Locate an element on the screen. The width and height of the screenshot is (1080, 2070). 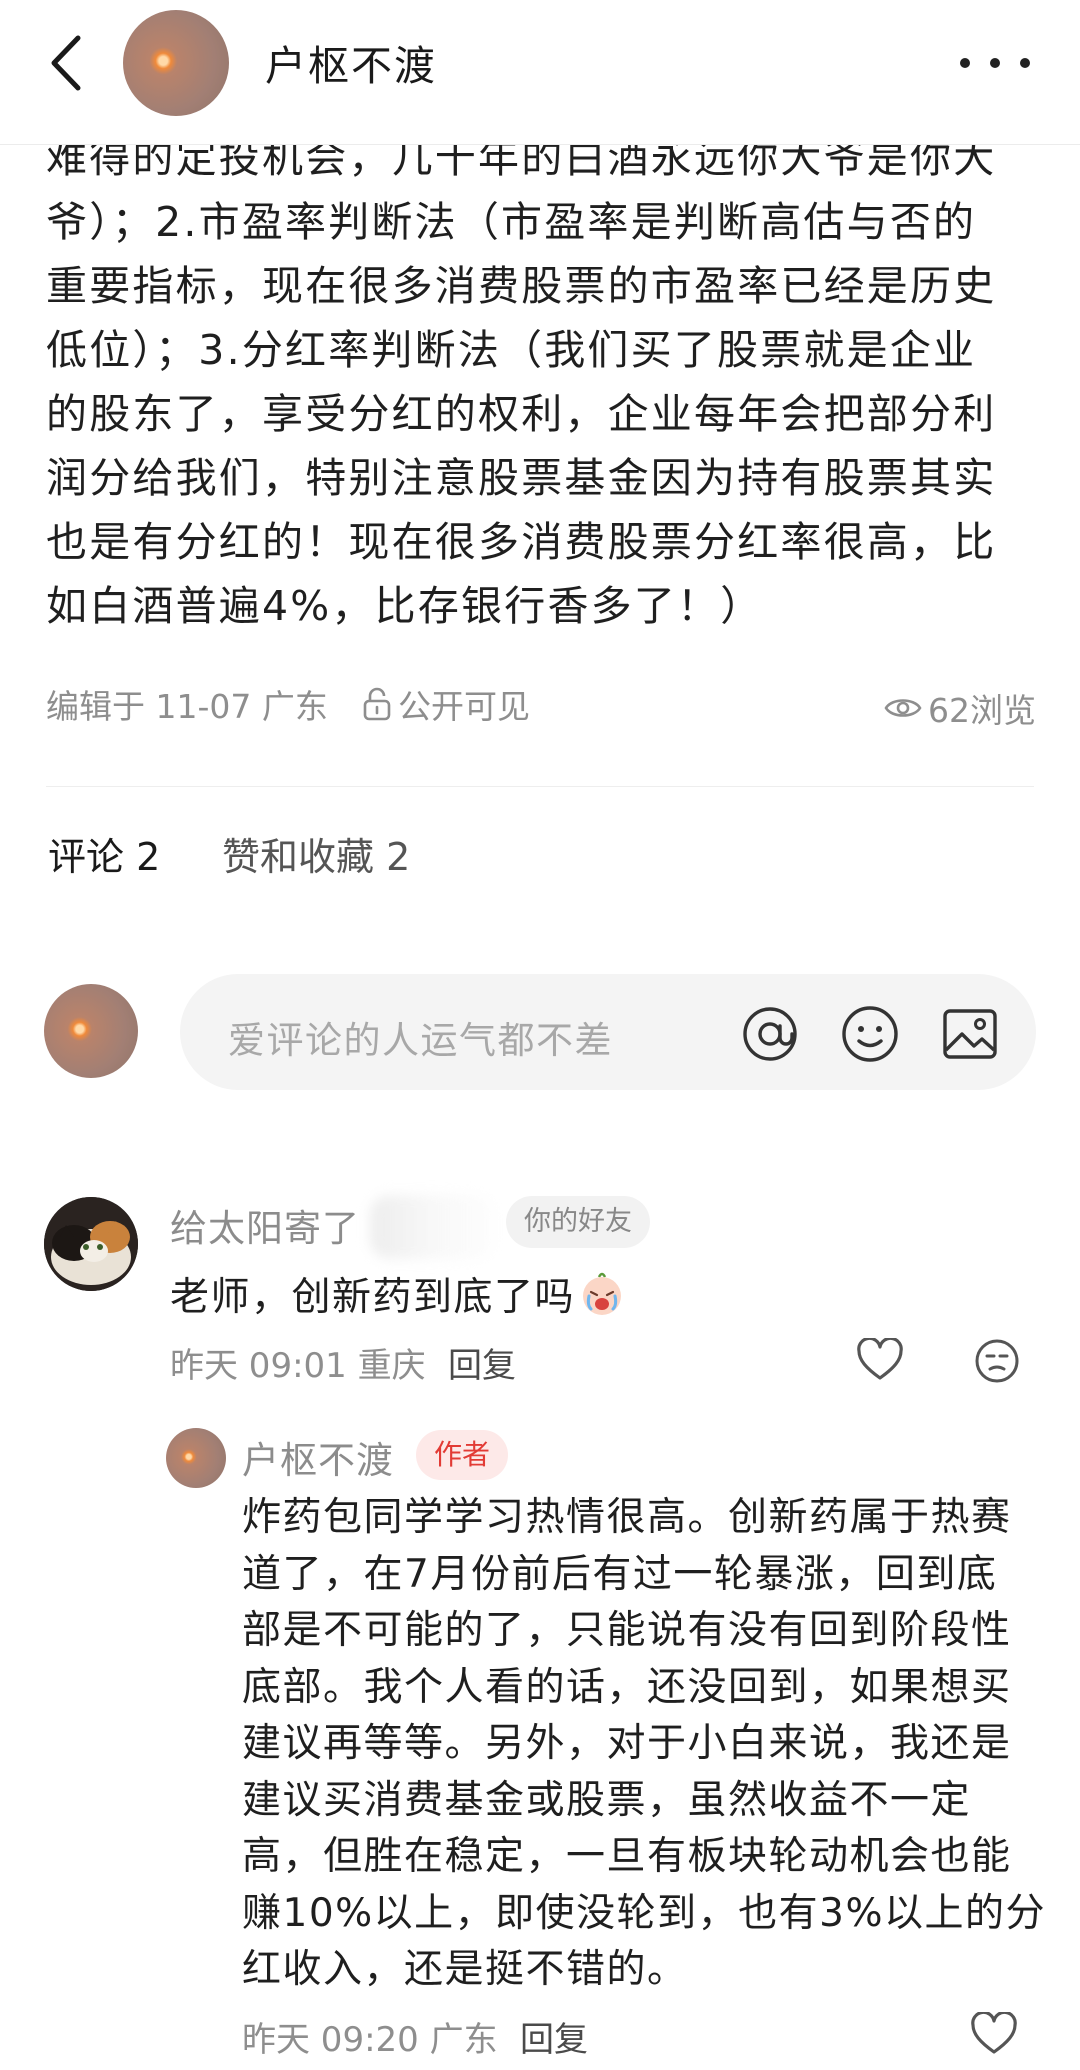
reply-line: 底部。我个人看的话，还没回到，如果想买 is located at coordinates (627, 1687).